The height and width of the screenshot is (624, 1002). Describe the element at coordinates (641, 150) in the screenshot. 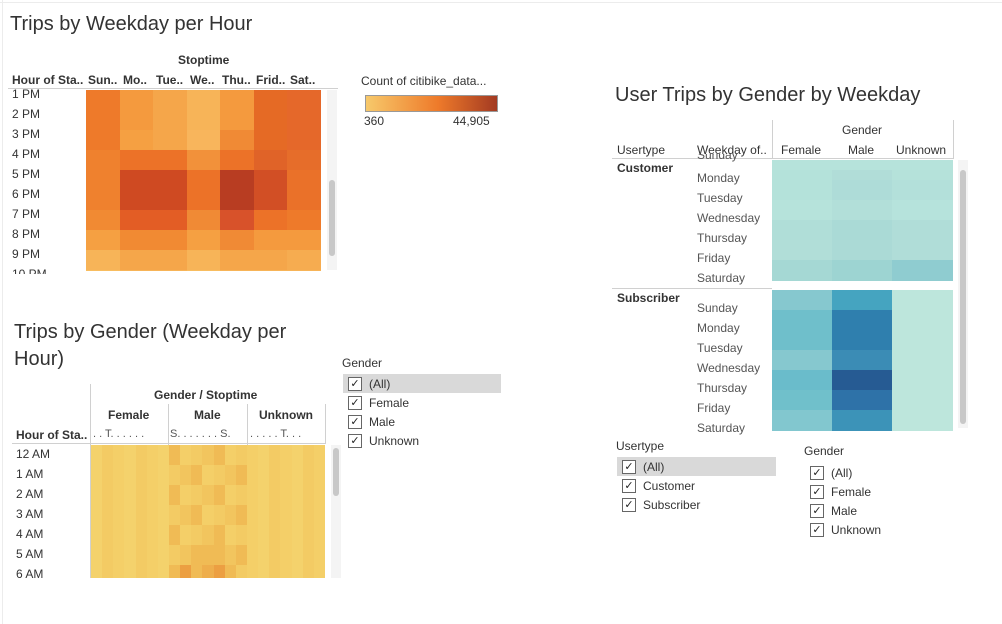

I see `chart3-col-usertype: Usertype` at that location.